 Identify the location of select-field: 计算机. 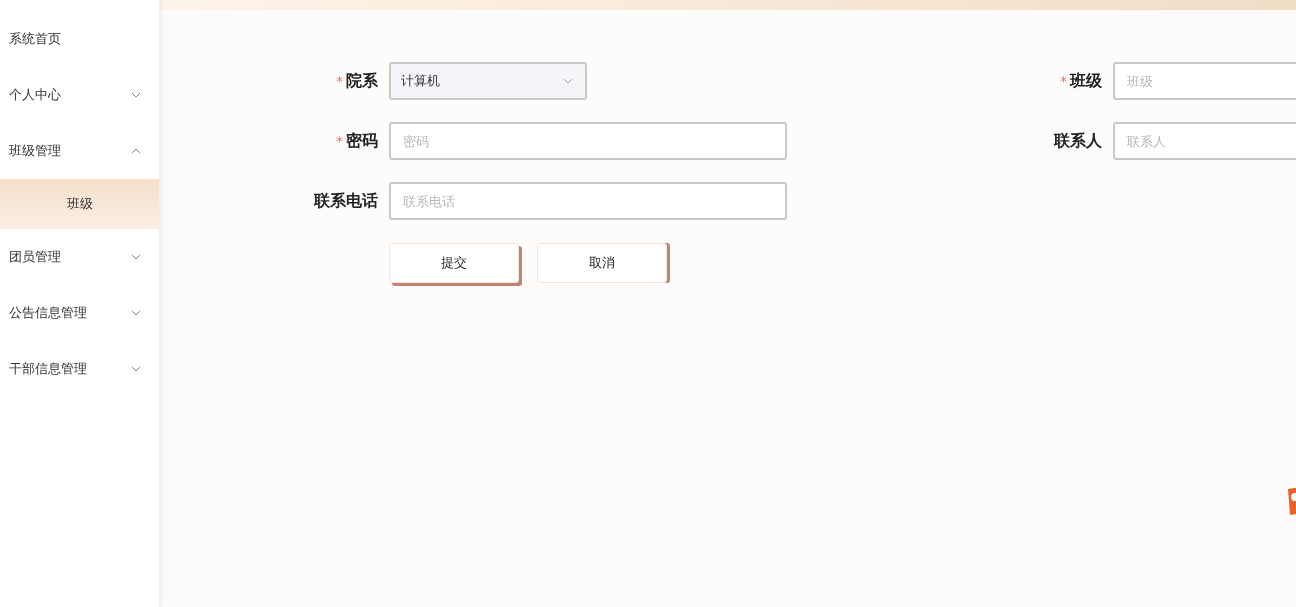
(488, 81).